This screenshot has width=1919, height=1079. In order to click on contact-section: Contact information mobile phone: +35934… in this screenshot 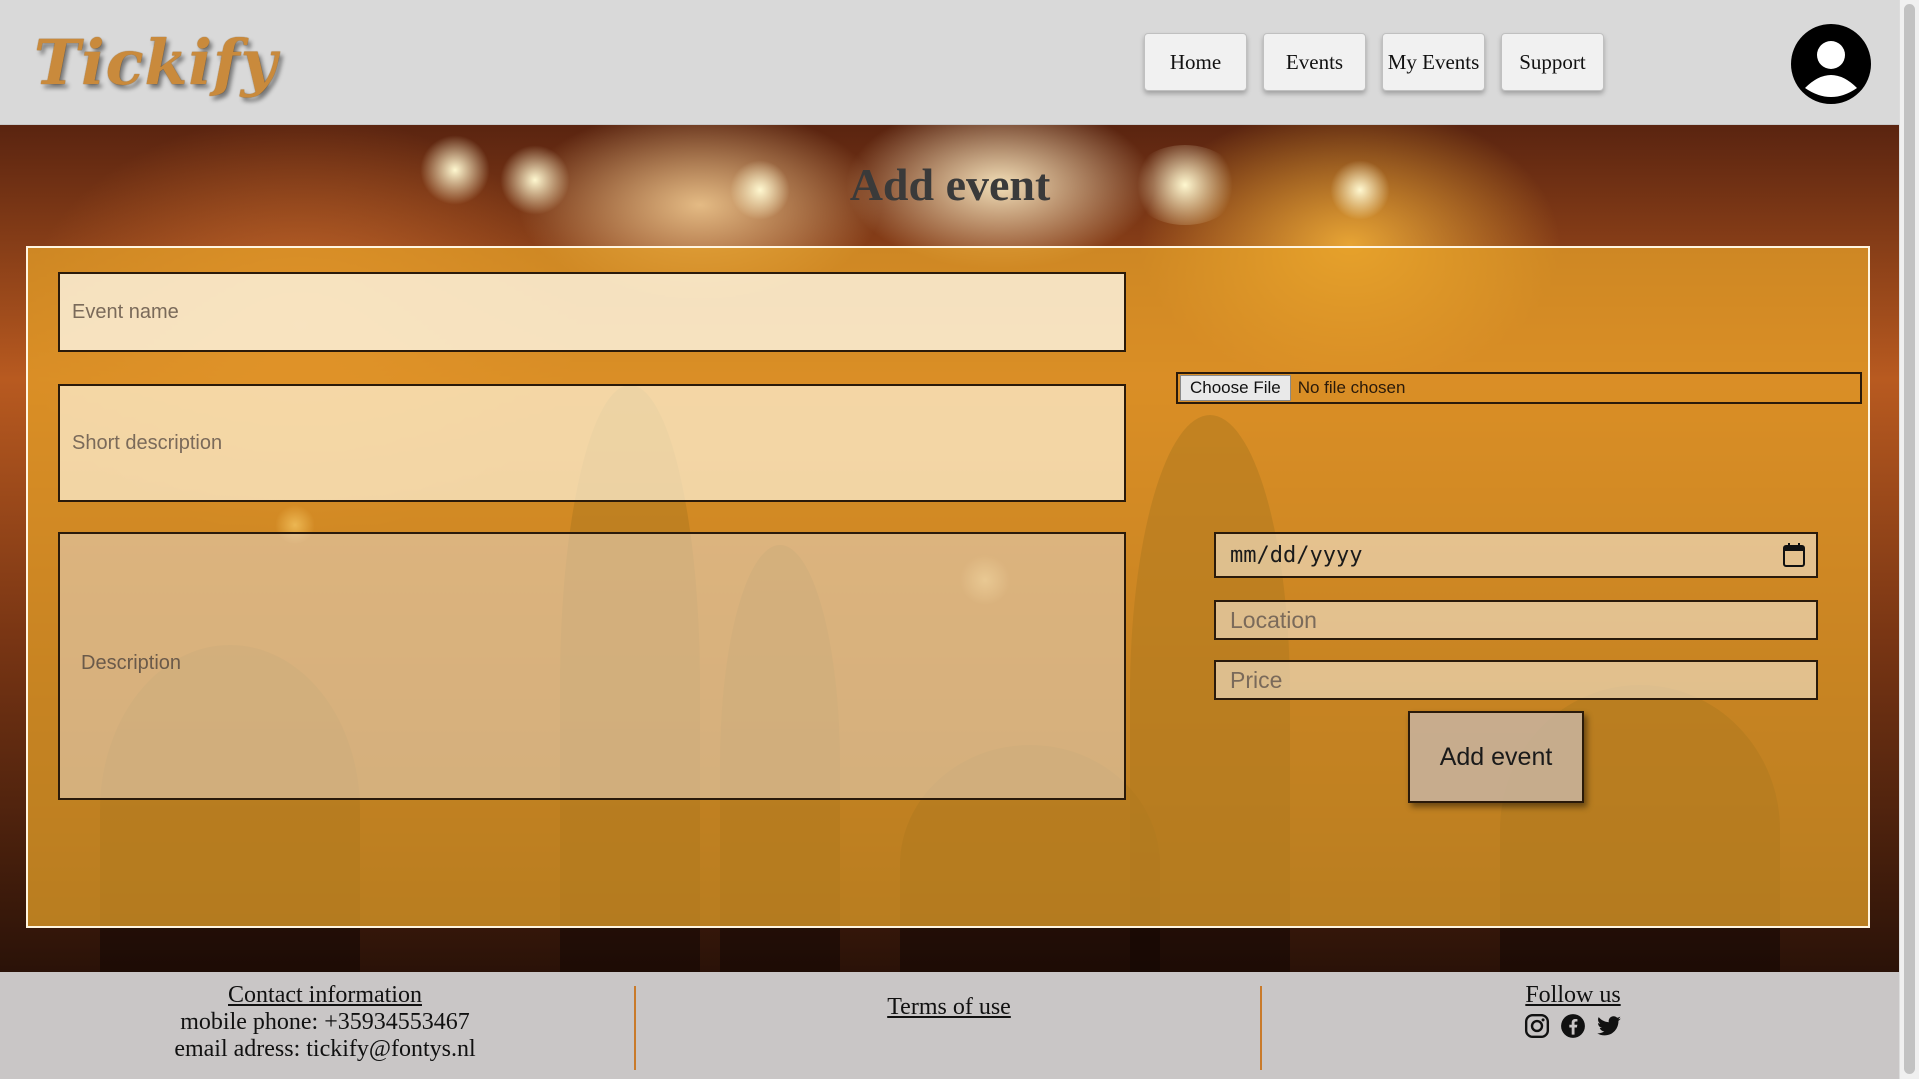, I will do `click(325, 1022)`.